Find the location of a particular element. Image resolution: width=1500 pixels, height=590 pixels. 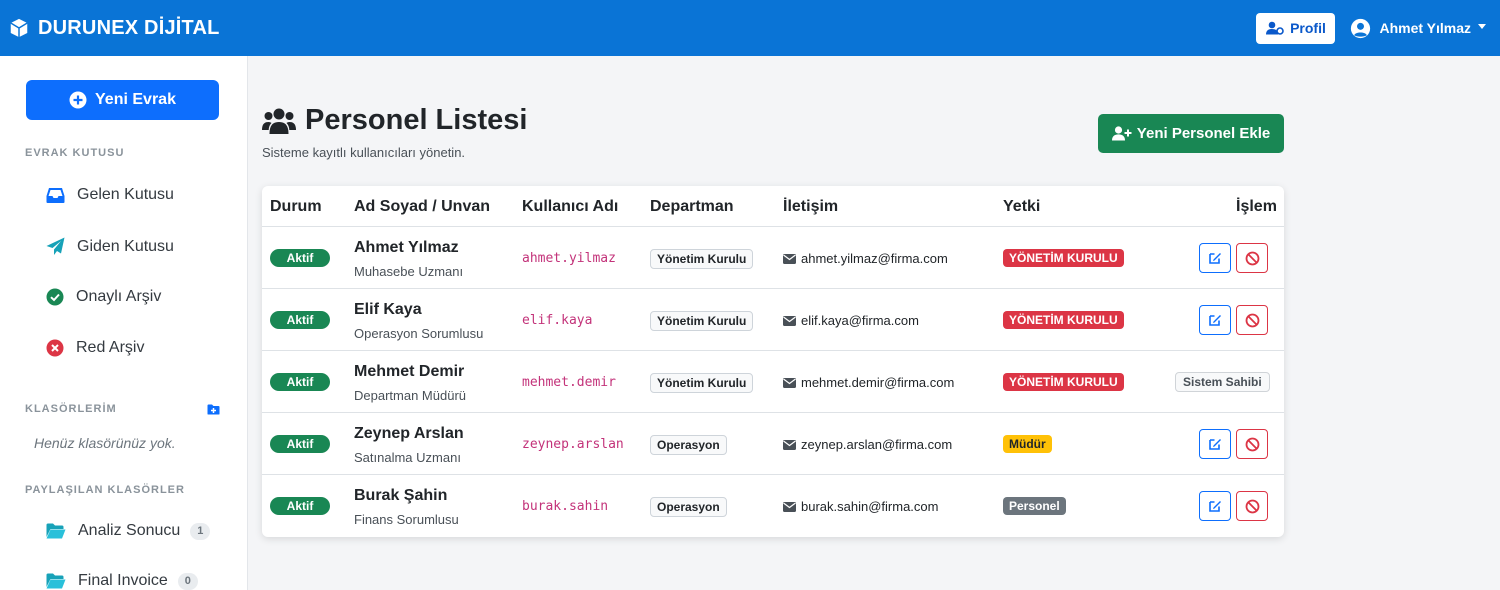

shared-folder-label: Analiz Sonucu is located at coordinates (129, 530).